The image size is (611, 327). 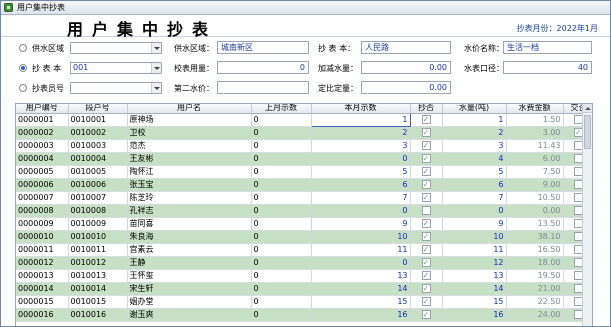 What do you see at coordinates (361, 109) in the screenshot?
I see `col-current-reading: 本月示数` at bounding box center [361, 109].